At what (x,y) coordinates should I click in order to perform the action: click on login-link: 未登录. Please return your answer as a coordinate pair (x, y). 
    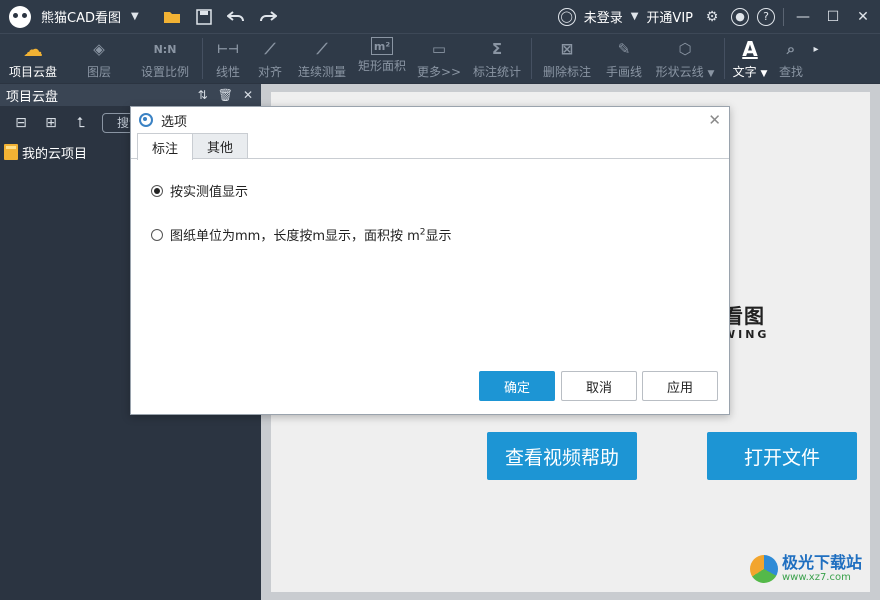
    Looking at the image, I should click on (603, 16).